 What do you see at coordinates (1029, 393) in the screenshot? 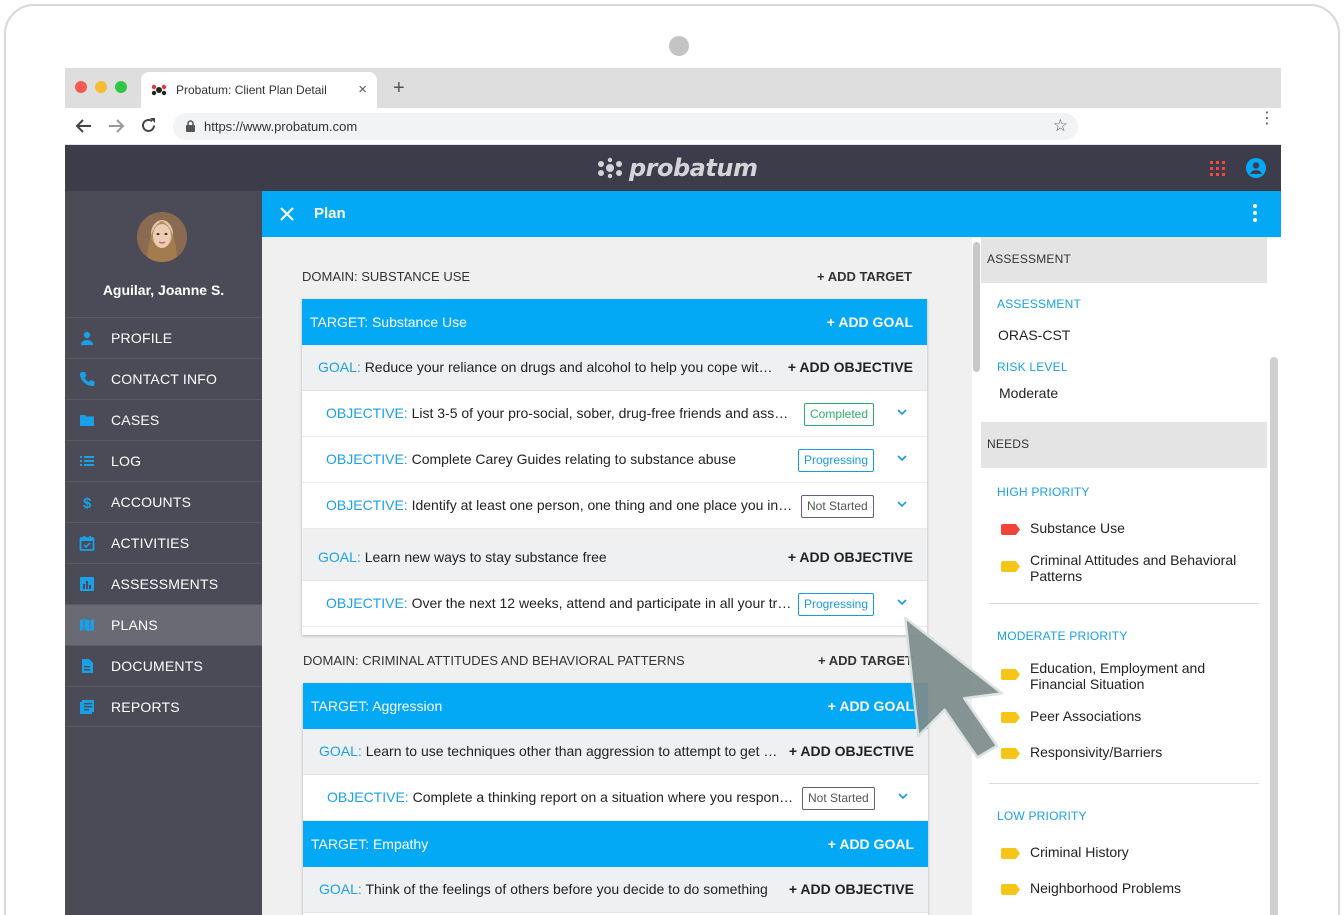
I see `risk-level-value: Moderate` at bounding box center [1029, 393].